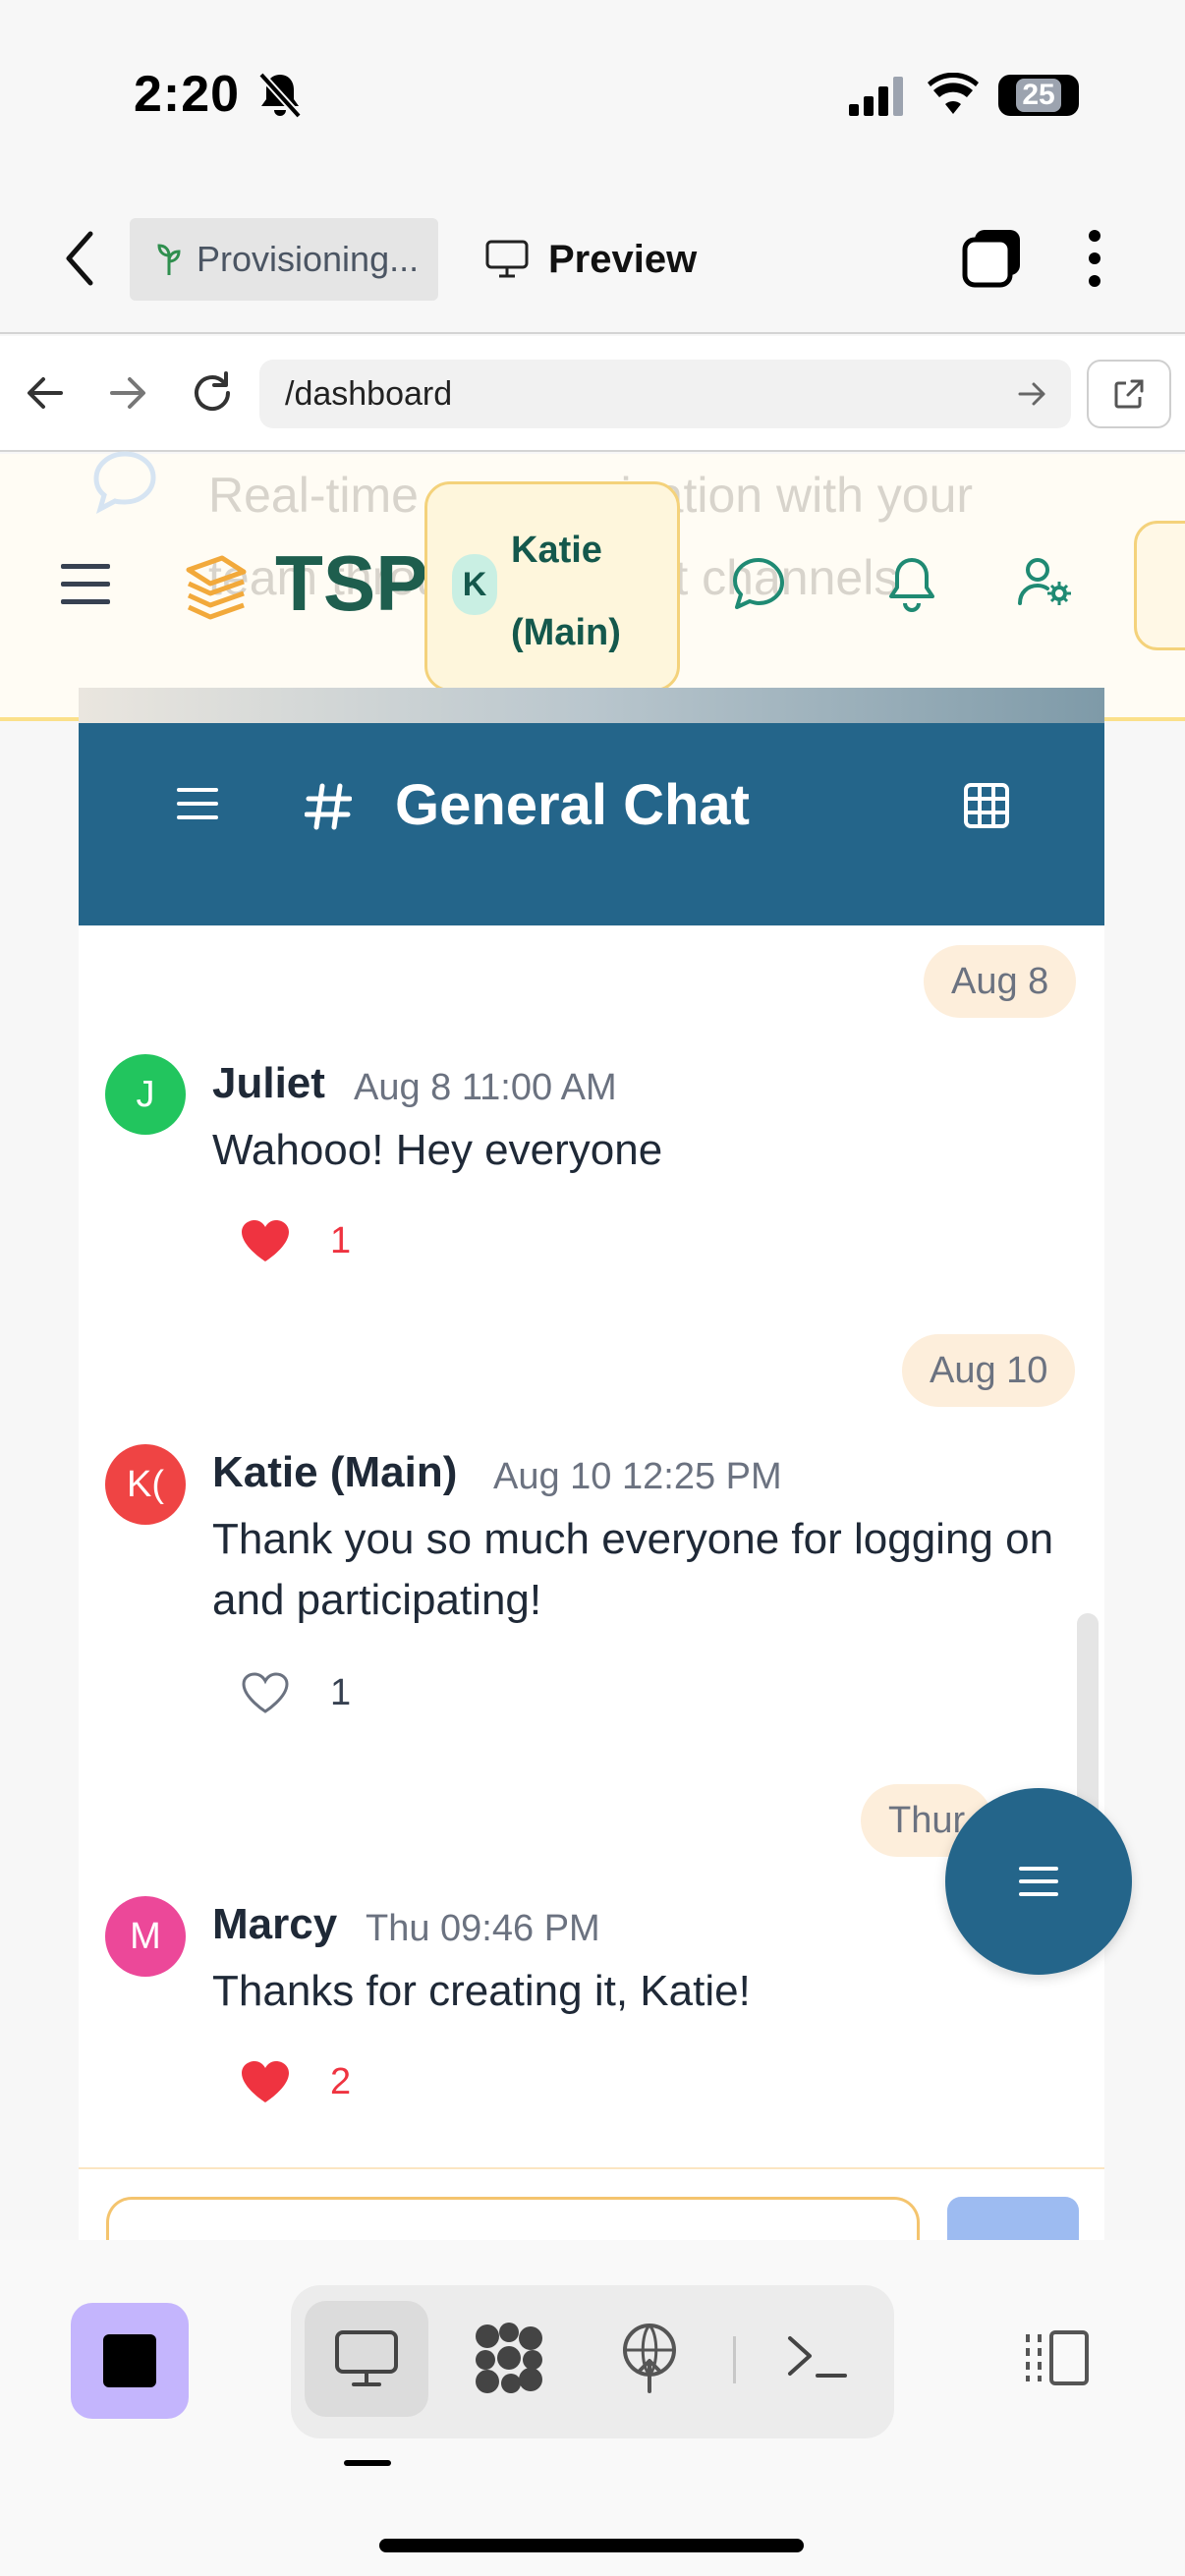 This screenshot has width=1185, height=2576. Describe the element at coordinates (1088, 1716) in the screenshot. I see `chat-scrollbar` at that location.